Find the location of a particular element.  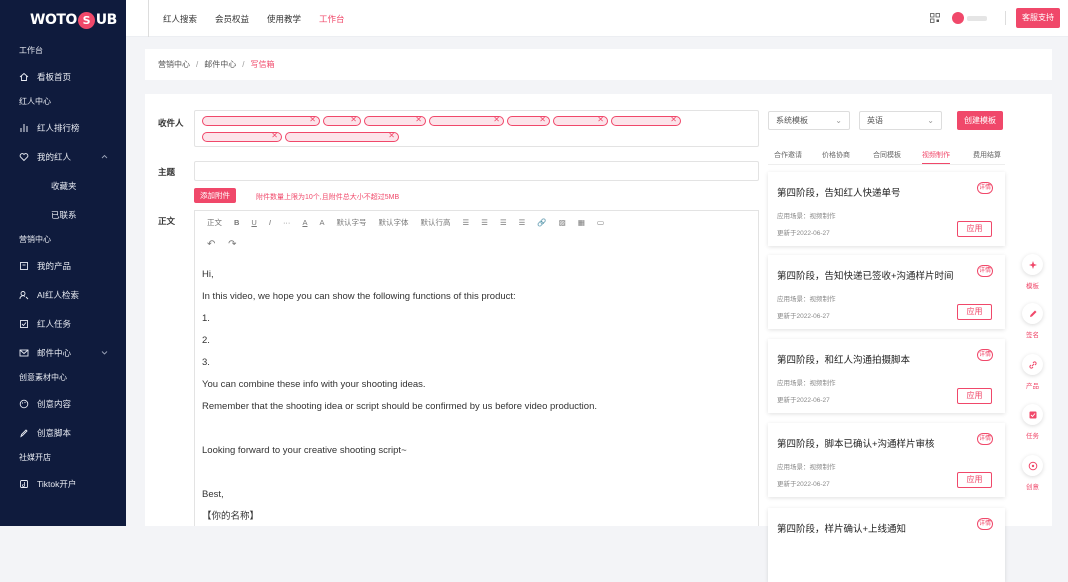

sidebar-subitem-contacted: 已联系 is located at coordinates (63, 214).